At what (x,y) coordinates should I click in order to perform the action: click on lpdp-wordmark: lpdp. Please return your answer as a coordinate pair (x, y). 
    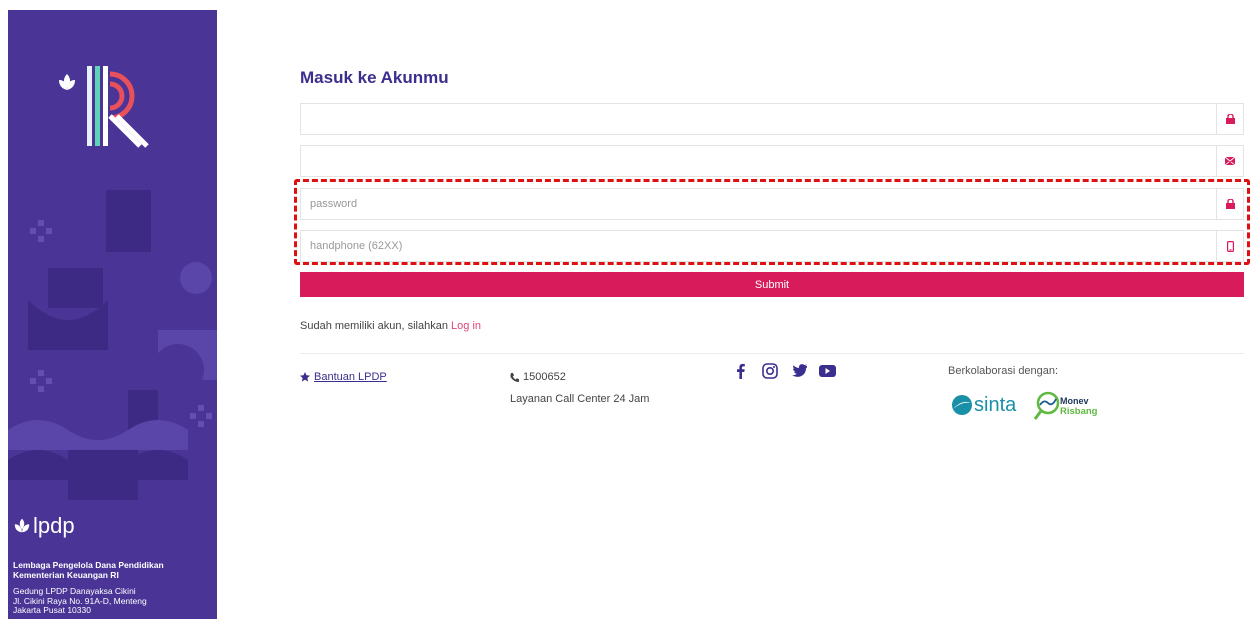
    Looking at the image, I should click on (54, 525).